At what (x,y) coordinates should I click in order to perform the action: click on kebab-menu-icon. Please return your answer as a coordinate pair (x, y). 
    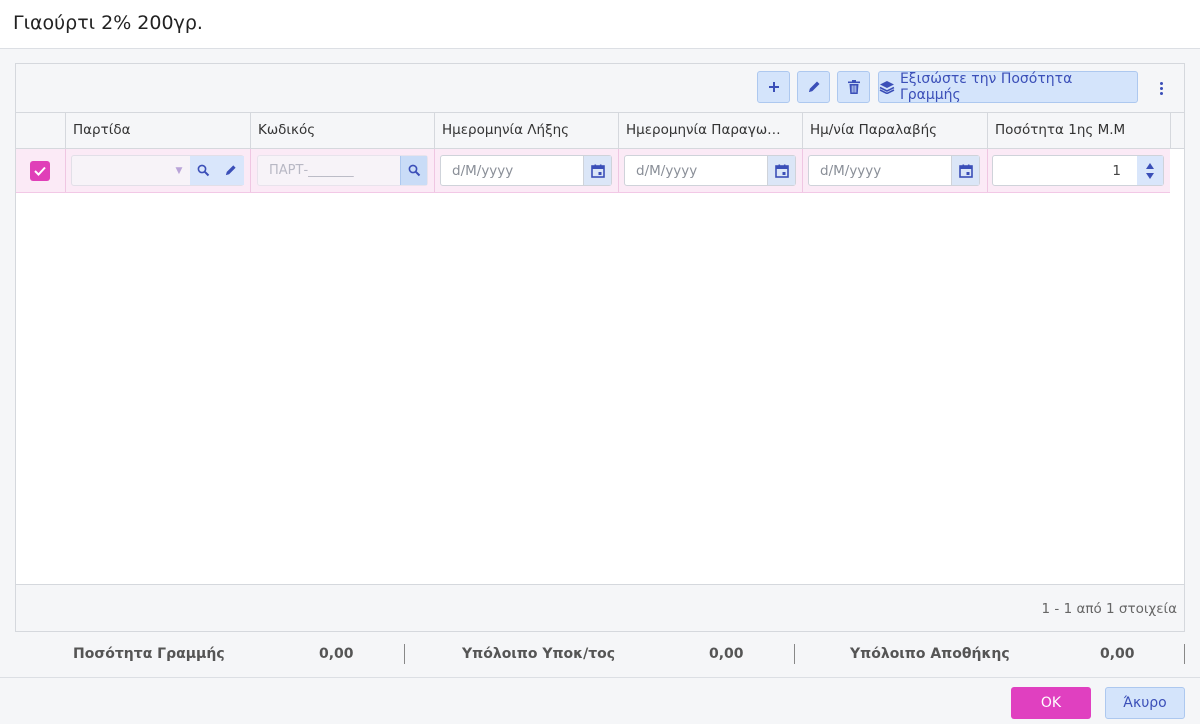
    Looking at the image, I should click on (1161, 88).